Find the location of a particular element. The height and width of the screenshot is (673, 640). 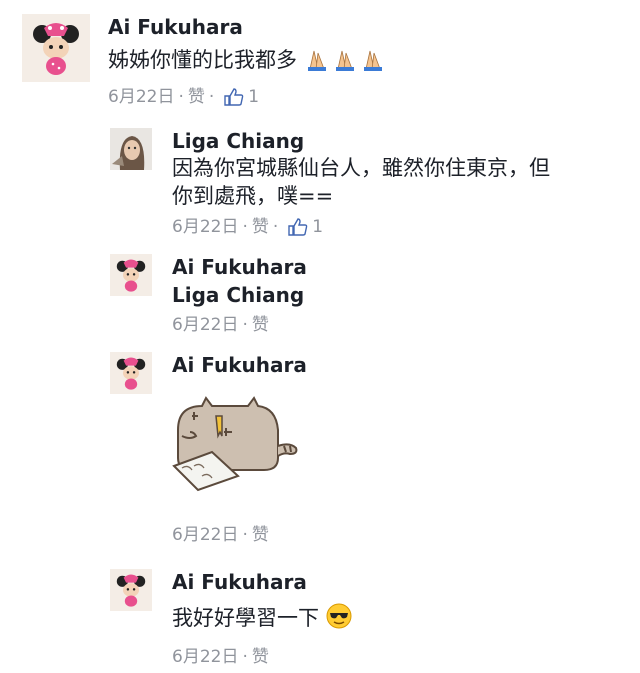

user-photo-avatar-icon is located at coordinates (131, 149).